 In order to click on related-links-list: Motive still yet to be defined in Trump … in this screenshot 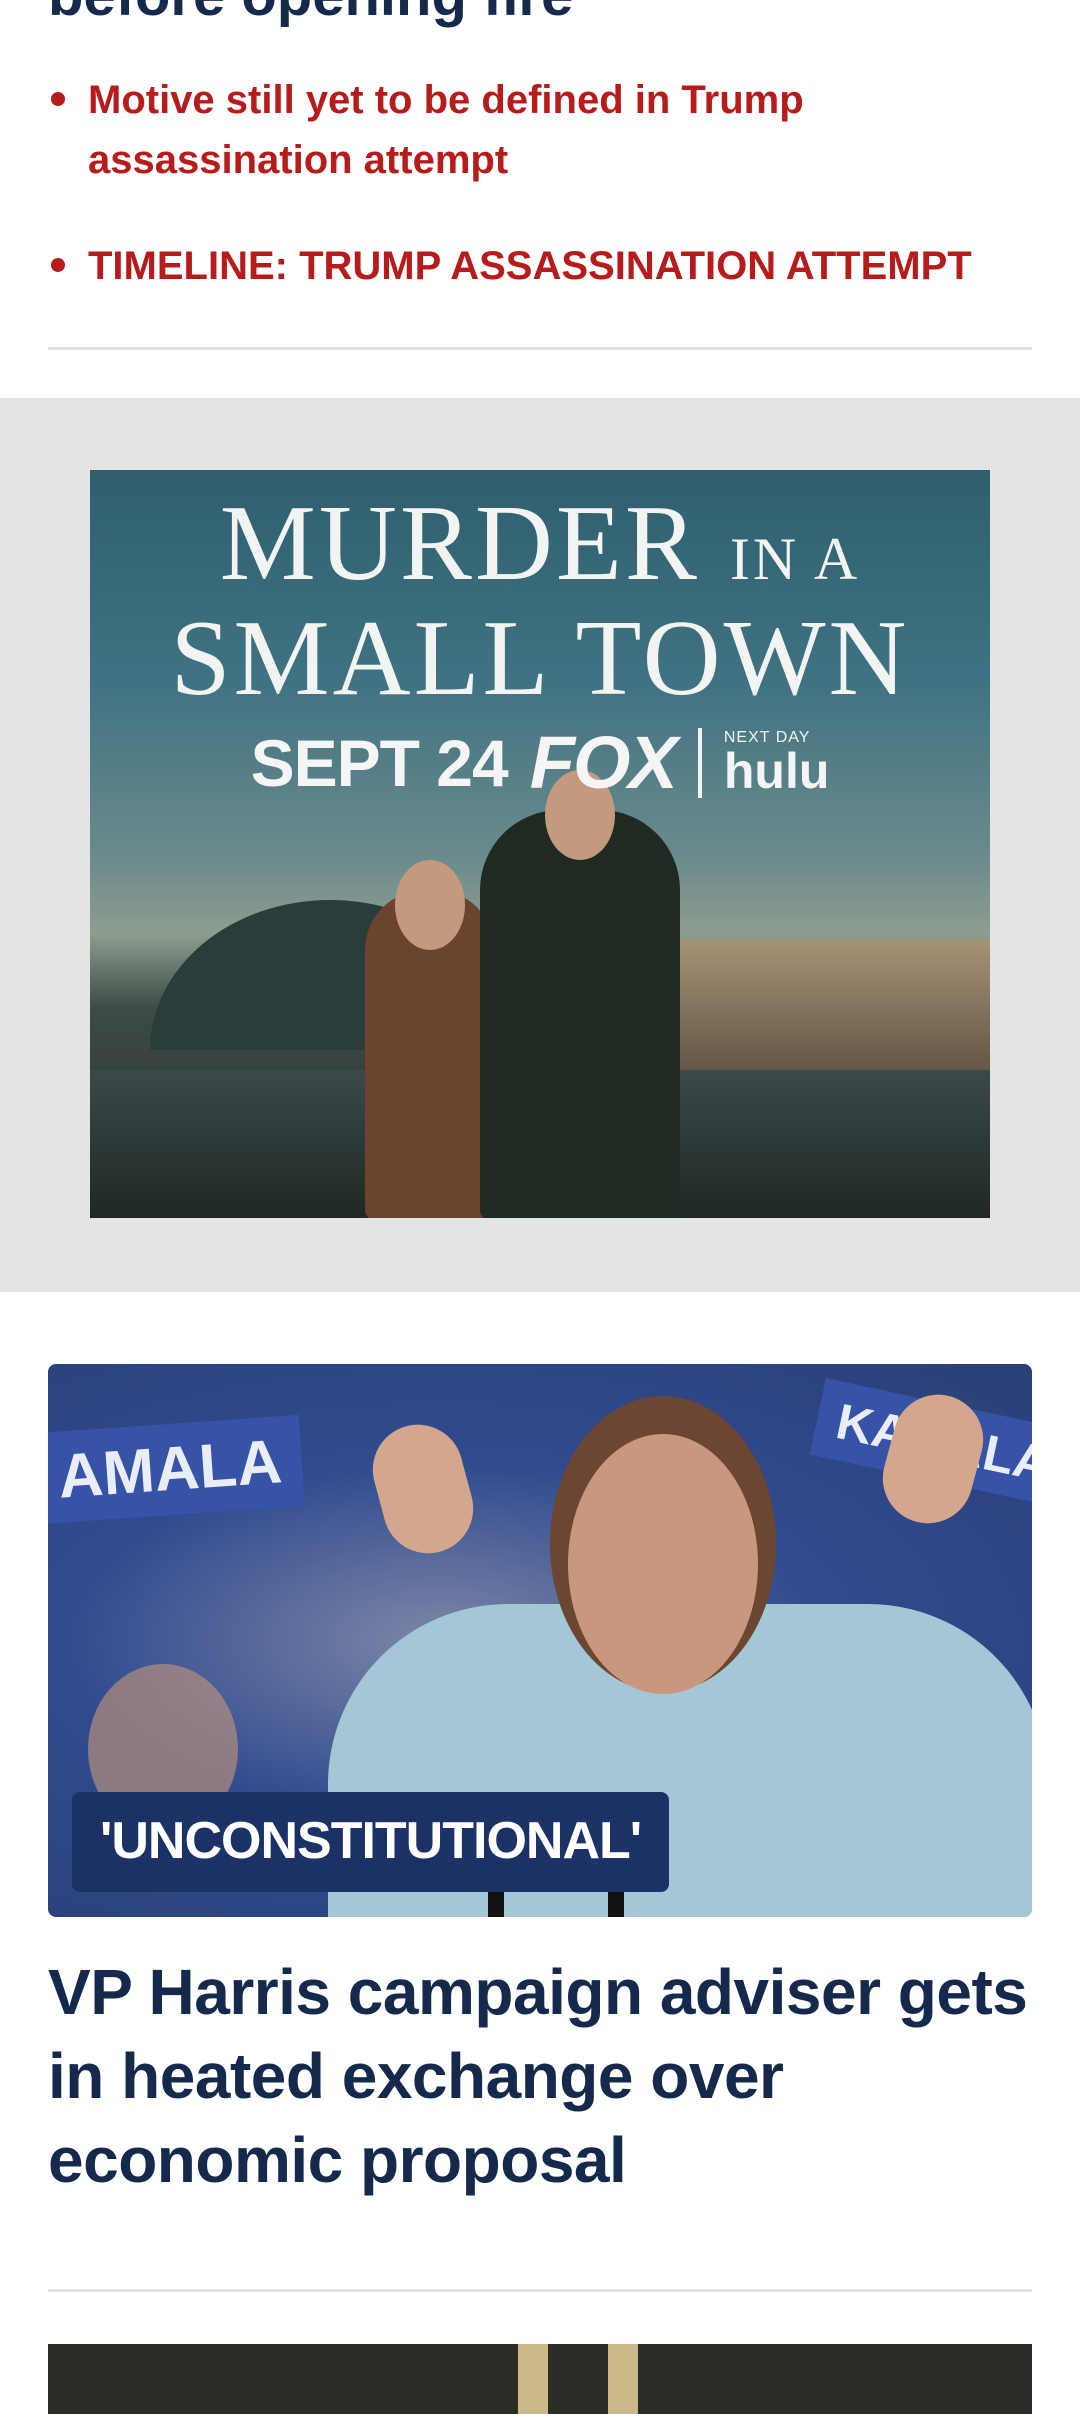, I will do `click(540, 183)`.